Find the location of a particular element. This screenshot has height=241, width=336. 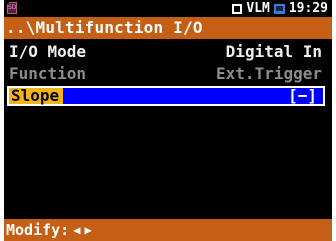

setting-label: Function is located at coordinates (48, 73).